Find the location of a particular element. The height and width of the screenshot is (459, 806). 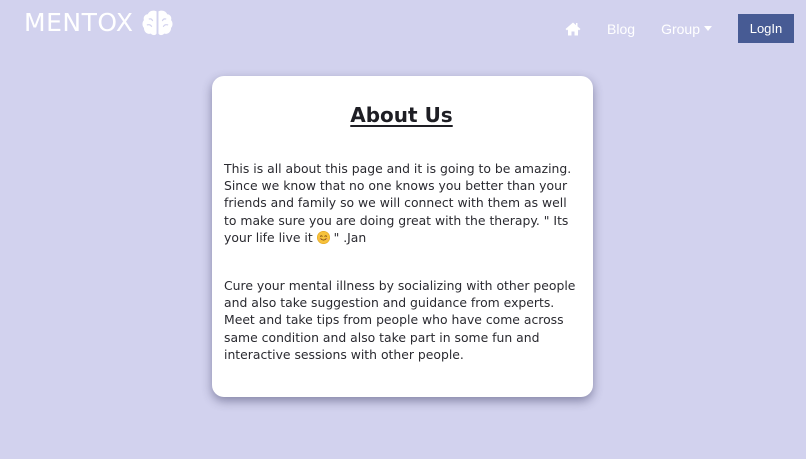

smiling-face-icon is located at coordinates (323, 237).